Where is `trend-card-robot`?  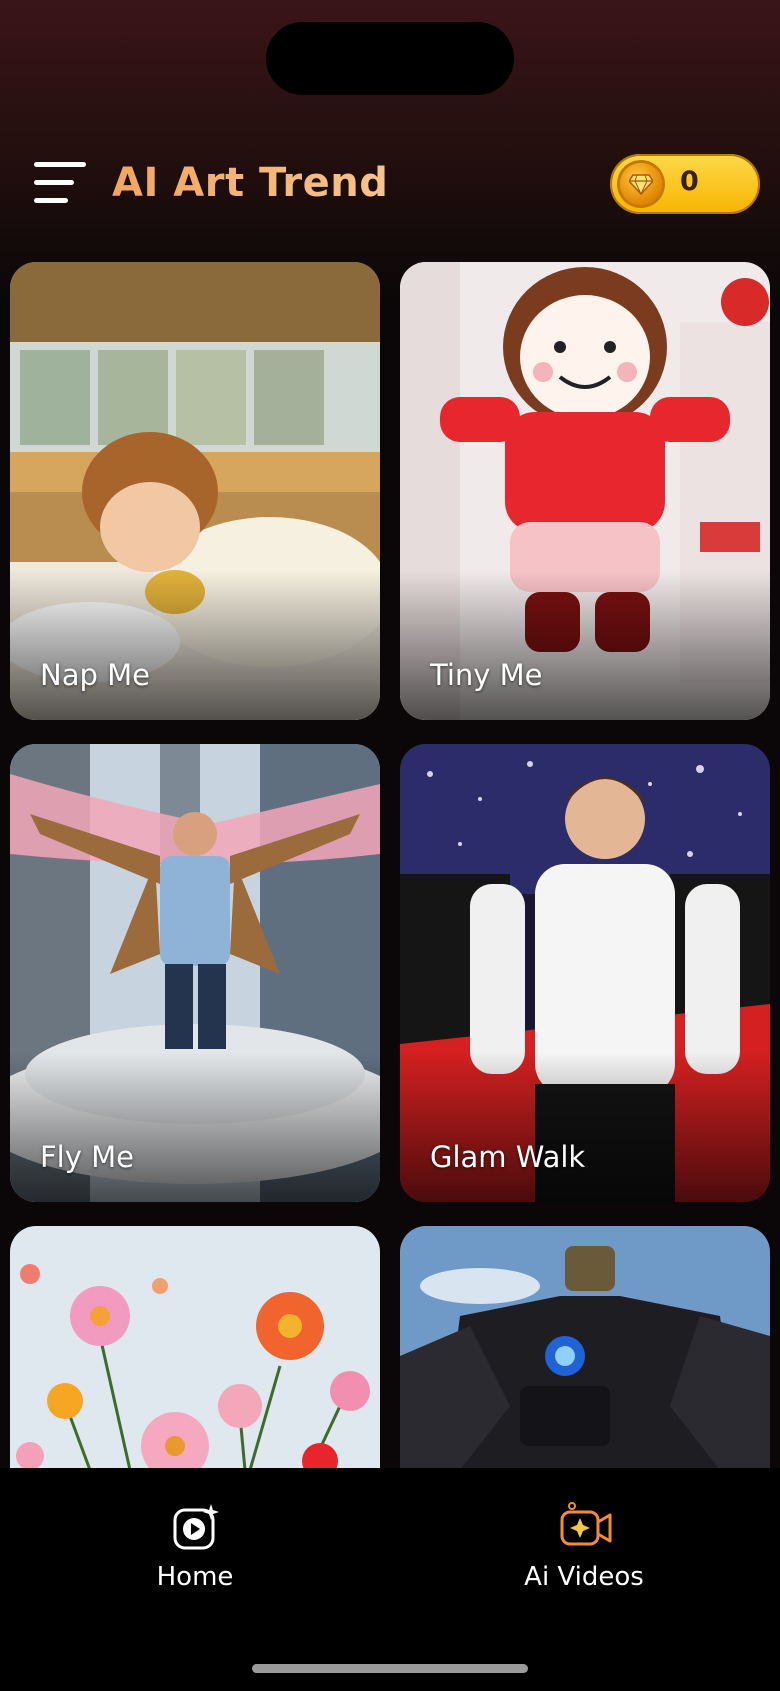
trend-card-robot is located at coordinates (585, 1348).